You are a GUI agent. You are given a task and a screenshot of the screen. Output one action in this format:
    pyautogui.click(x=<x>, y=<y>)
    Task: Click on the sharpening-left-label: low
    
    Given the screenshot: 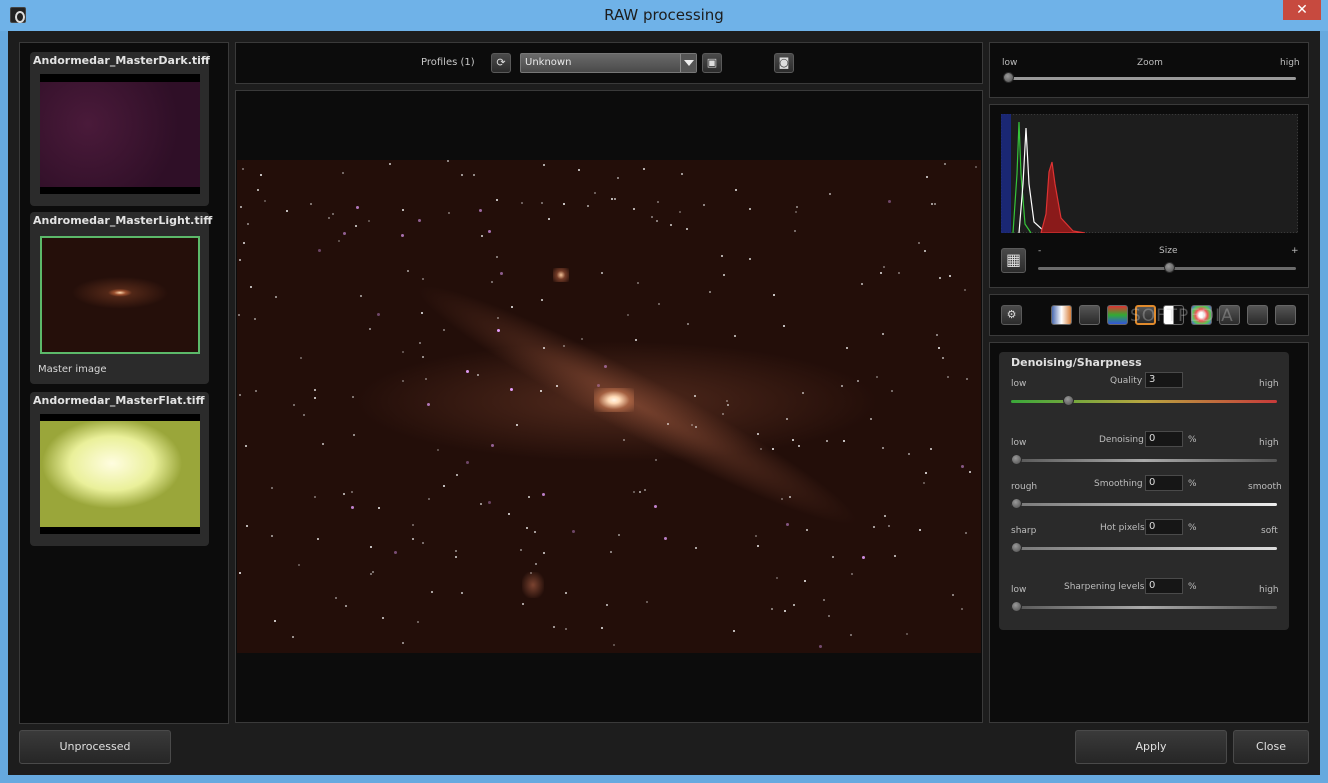 What is the action you would take?
    pyautogui.click(x=1019, y=590)
    